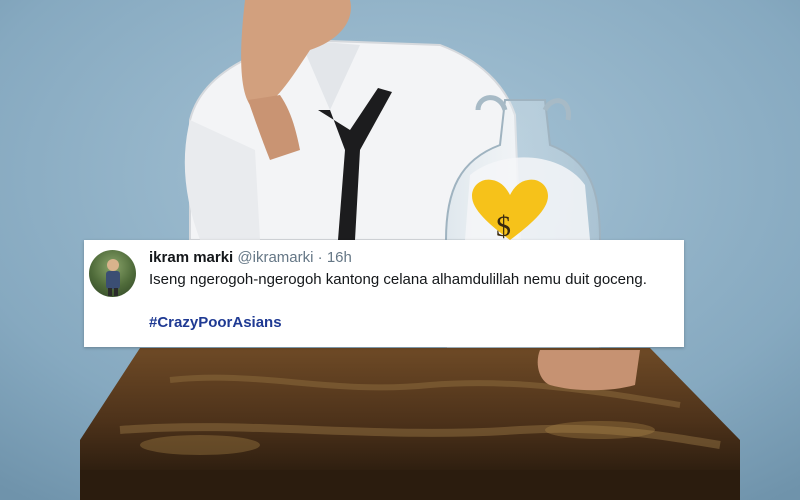 The width and height of the screenshot is (800, 500). I want to click on tweet-header: ikram marki @ikramarki · 16h, so click(250, 258).